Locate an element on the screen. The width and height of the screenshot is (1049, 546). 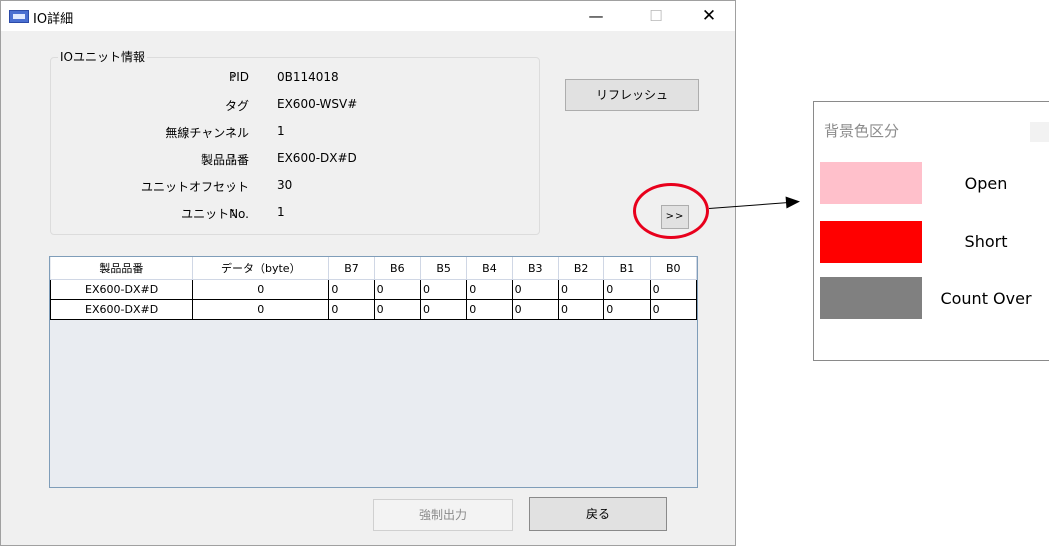
info-row-channel: 無線チャンネル : 1 is located at coordinates (291, 133).